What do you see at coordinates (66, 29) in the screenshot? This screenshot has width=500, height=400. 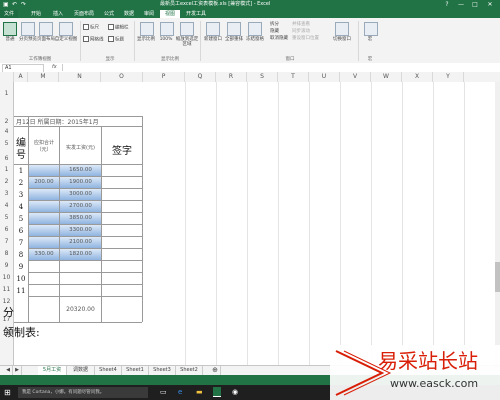 I see `custom-views-icon` at bounding box center [66, 29].